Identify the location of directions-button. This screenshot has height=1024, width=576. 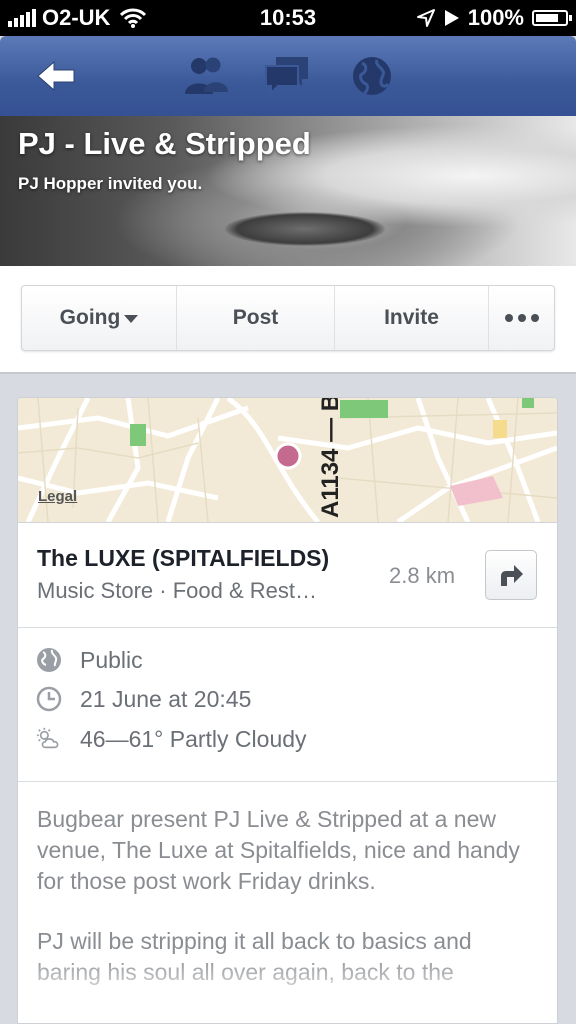
(511, 575).